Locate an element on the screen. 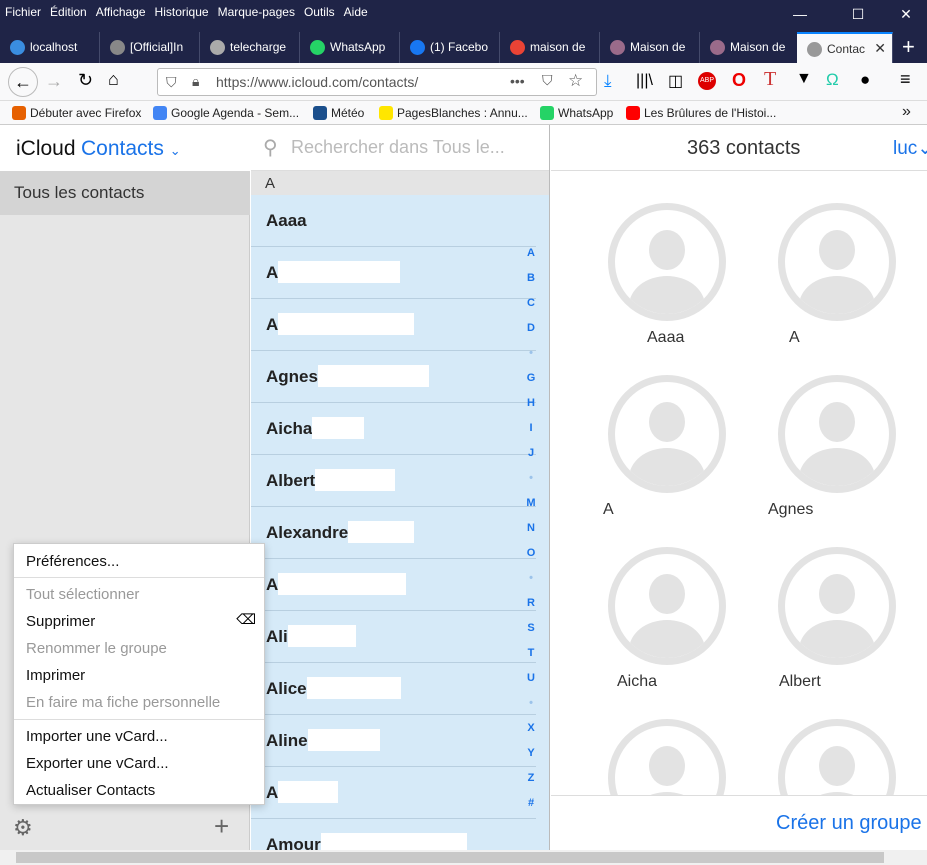  minimize-button: — is located at coordinates (800, 14).